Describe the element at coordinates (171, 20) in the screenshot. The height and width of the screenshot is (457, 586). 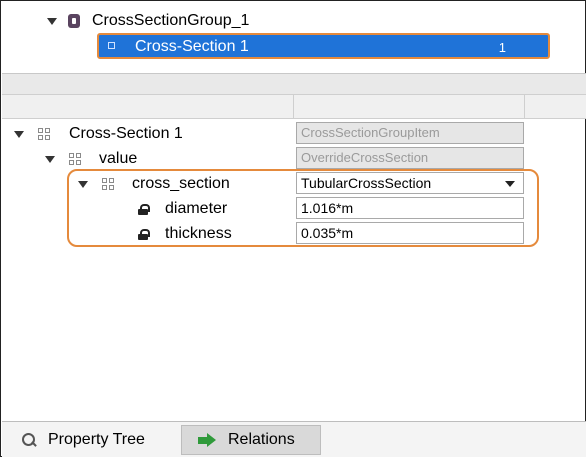
I see `group-label: CrossSectionGroup_1` at that location.